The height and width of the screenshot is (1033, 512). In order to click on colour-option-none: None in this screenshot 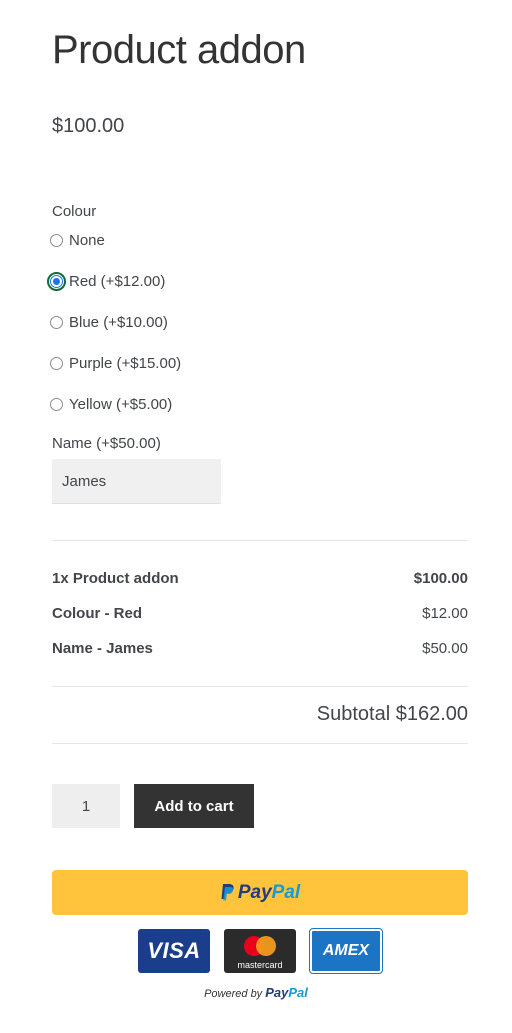, I will do `click(77, 240)`.